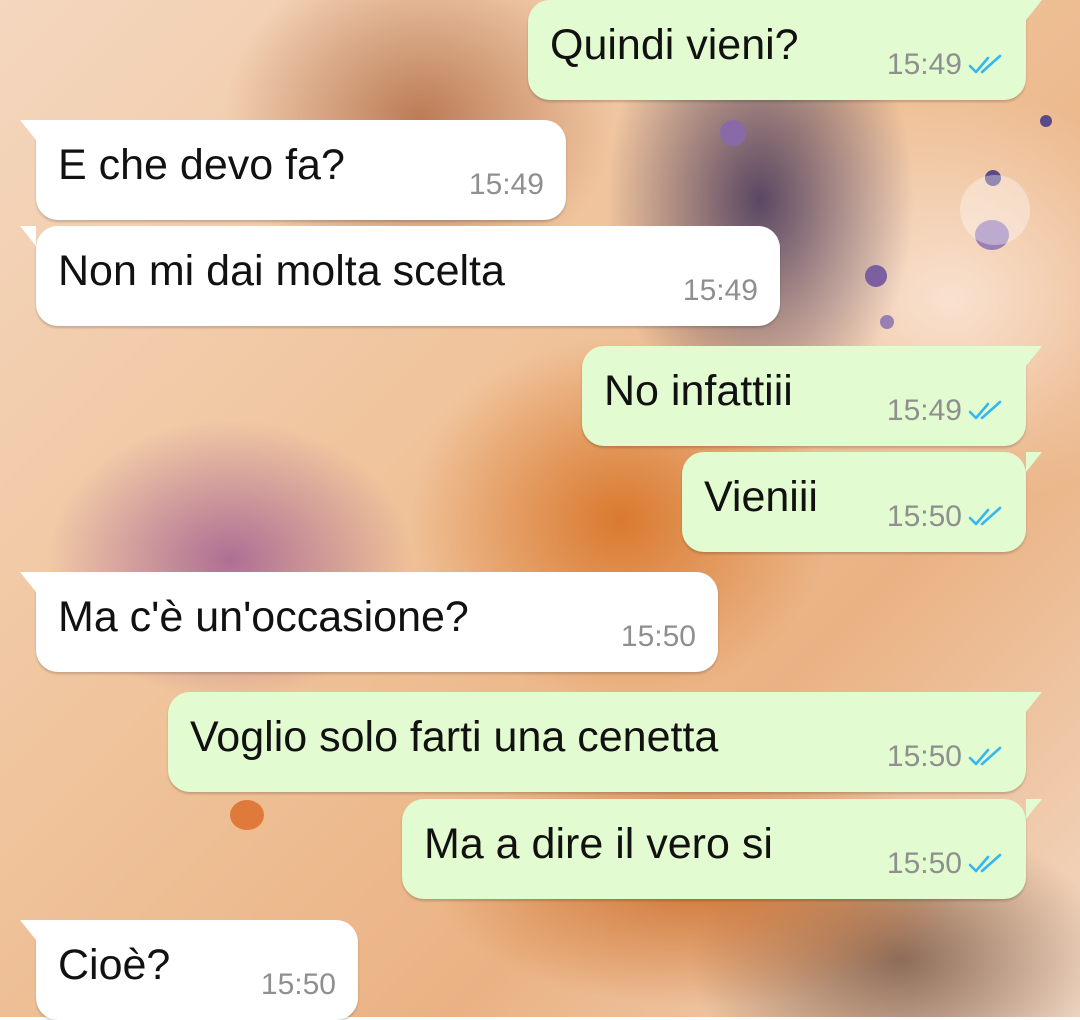 The width and height of the screenshot is (1080, 1020). What do you see at coordinates (812, 396) in the screenshot?
I see `message-bubble-outgoing: No infattiii 15:49` at bounding box center [812, 396].